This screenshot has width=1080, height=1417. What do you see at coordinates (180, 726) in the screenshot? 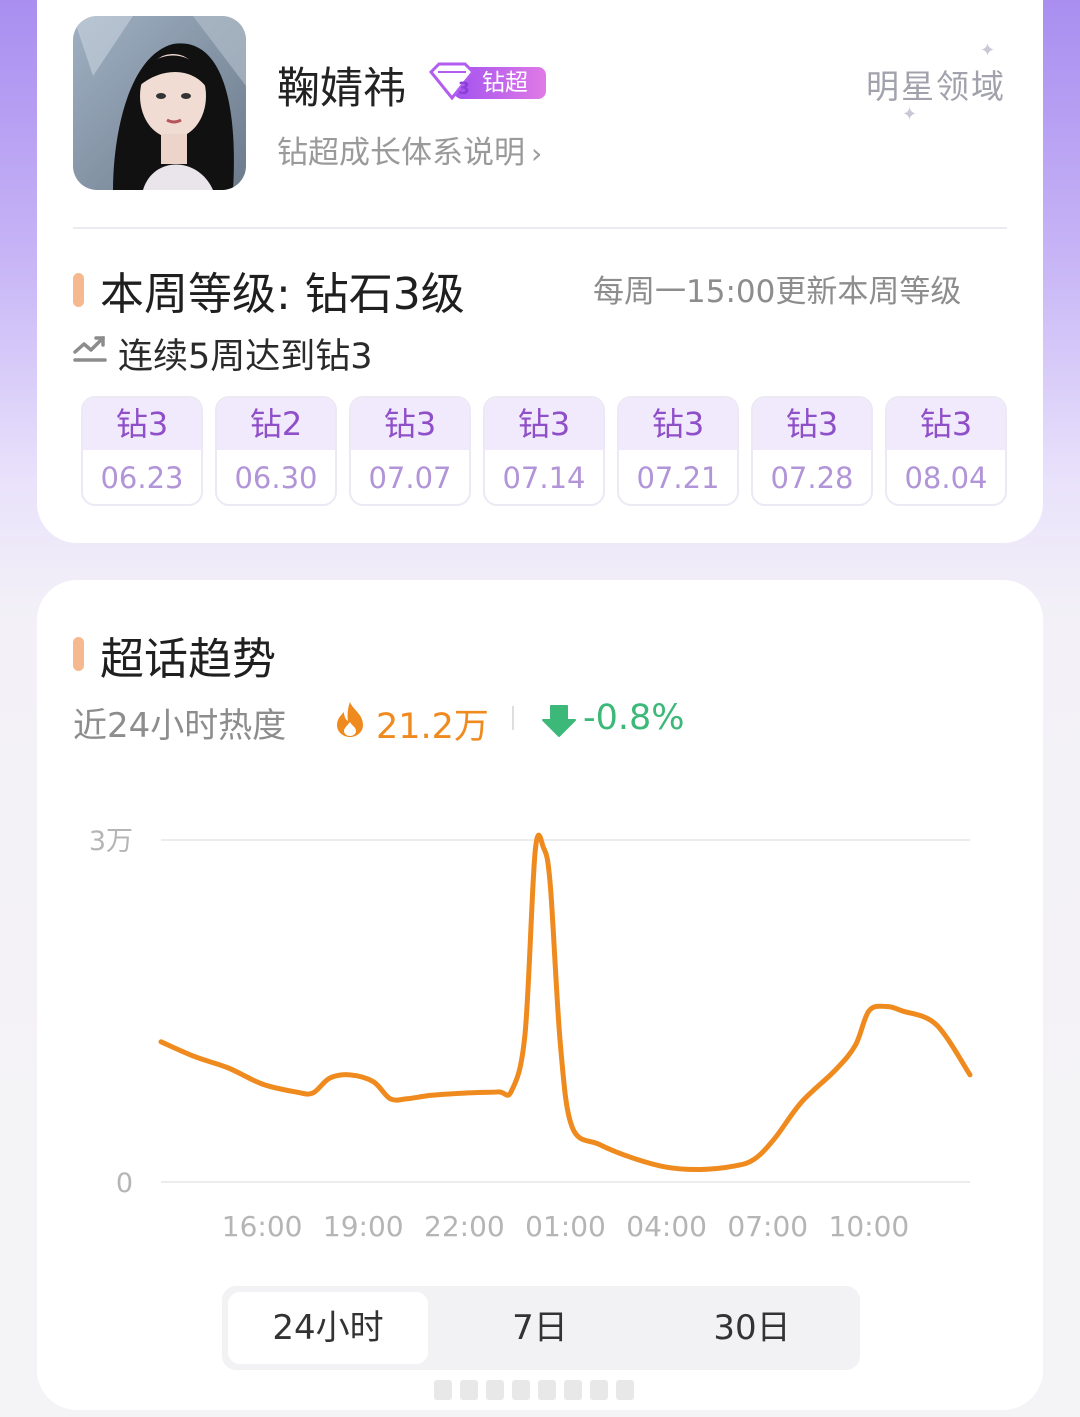
I see `heat-label: 近24小时热度` at bounding box center [180, 726].